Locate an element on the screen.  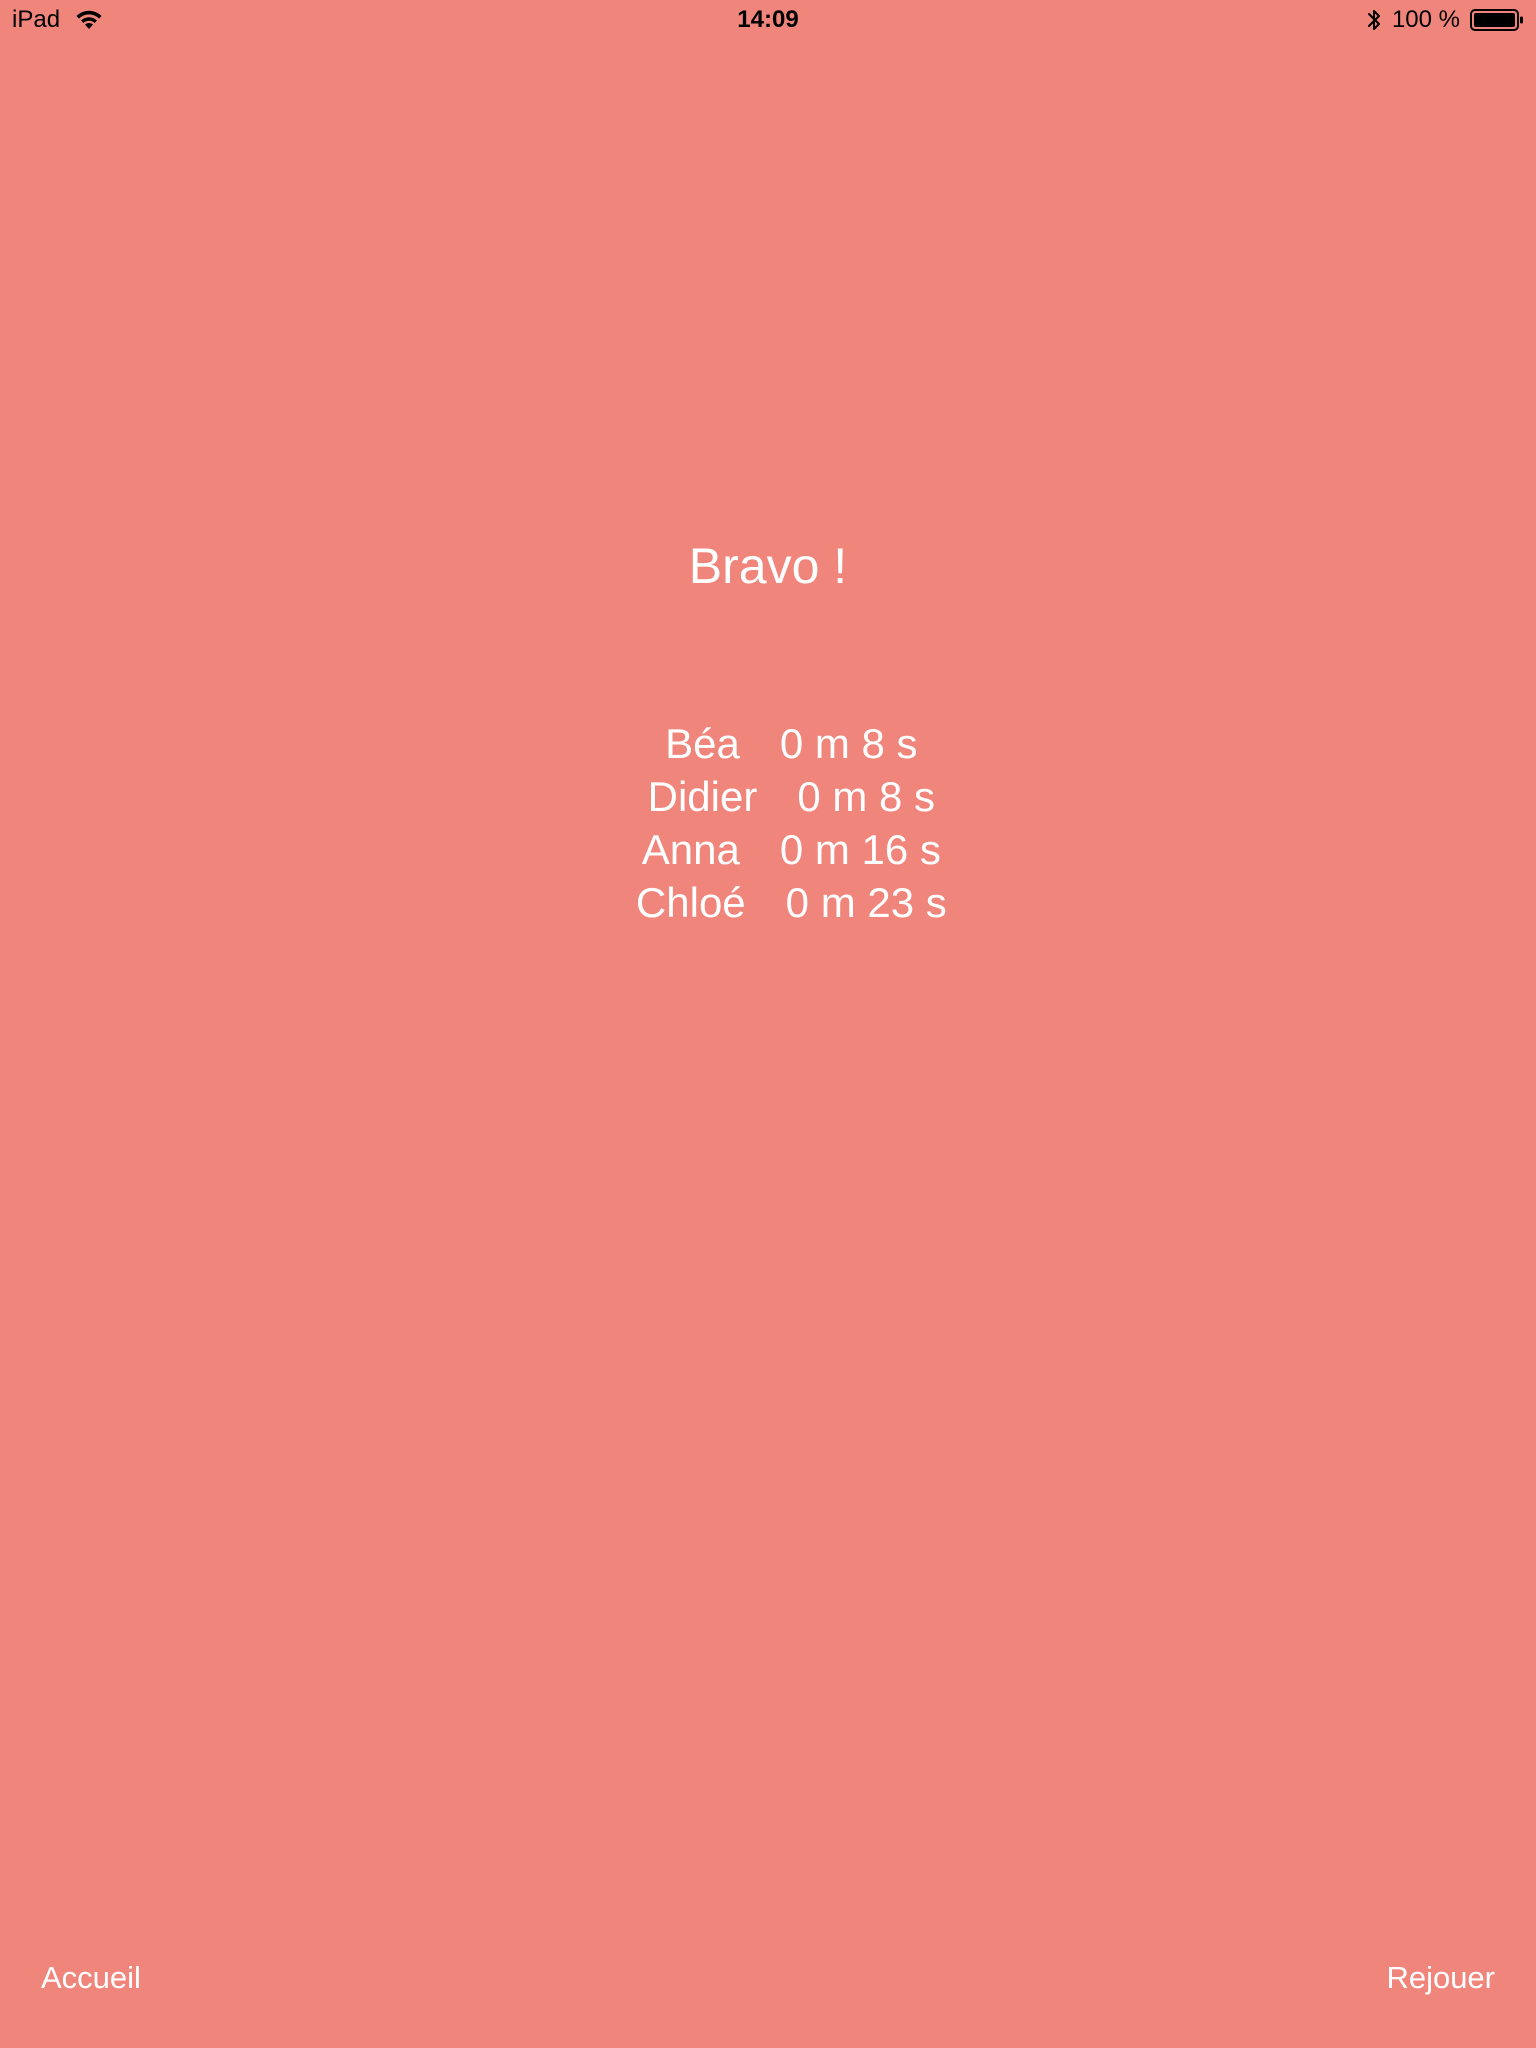
clock: 14:09 is located at coordinates (768, 19).